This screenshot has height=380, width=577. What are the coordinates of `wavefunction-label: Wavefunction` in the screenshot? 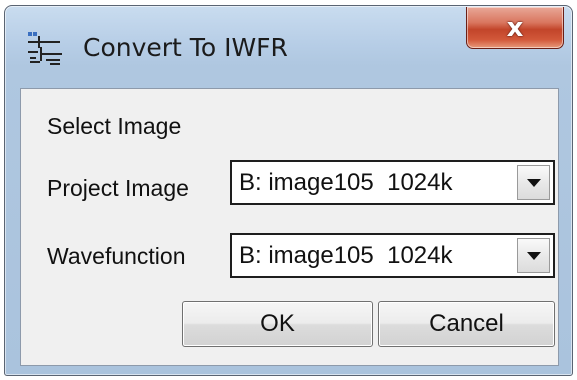 It's located at (116, 256).